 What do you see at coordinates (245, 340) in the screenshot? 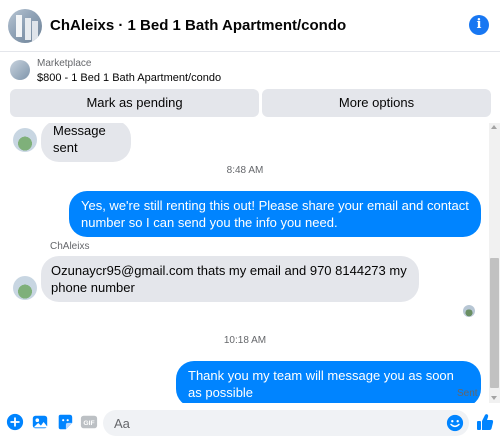
I see `message-timestamp: 10:18 AM` at bounding box center [245, 340].